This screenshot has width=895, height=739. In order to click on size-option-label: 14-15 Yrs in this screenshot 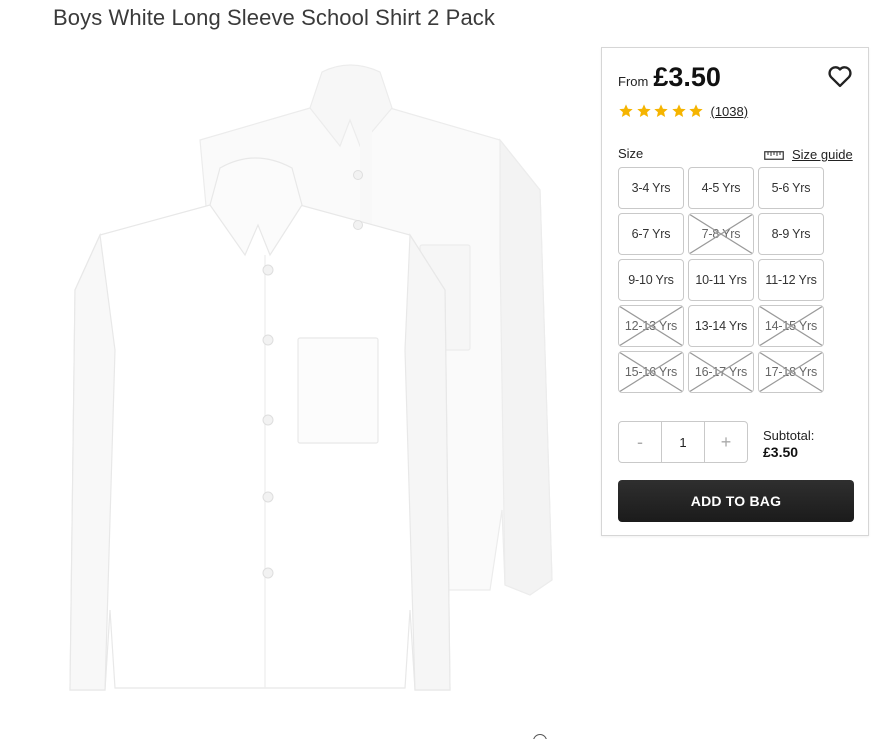, I will do `click(791, 326)`.